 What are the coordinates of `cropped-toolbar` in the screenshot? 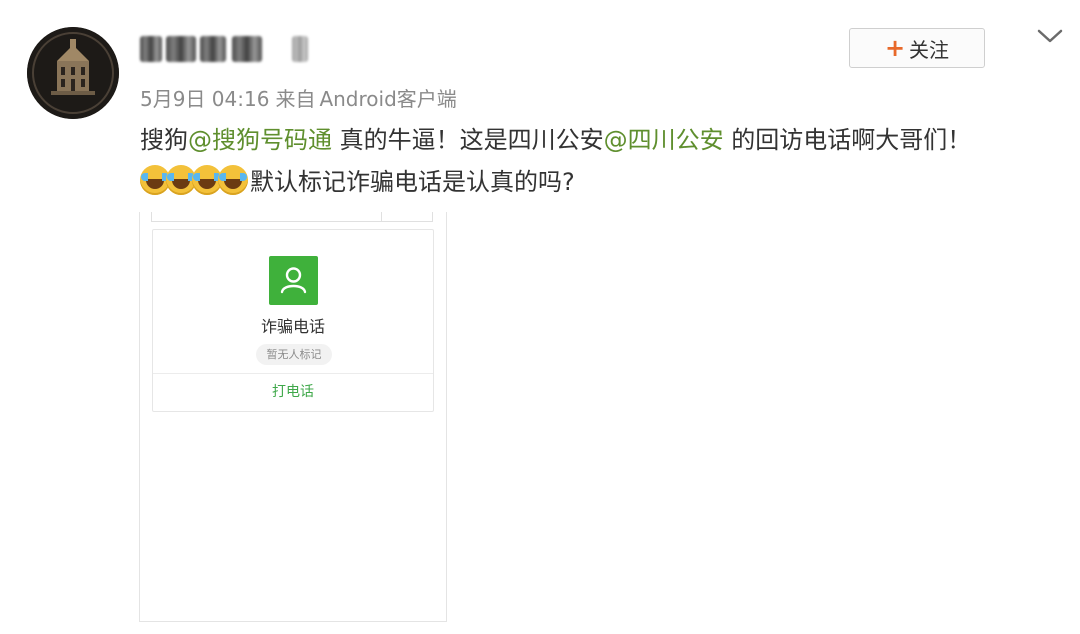 It's located at (292, 217).